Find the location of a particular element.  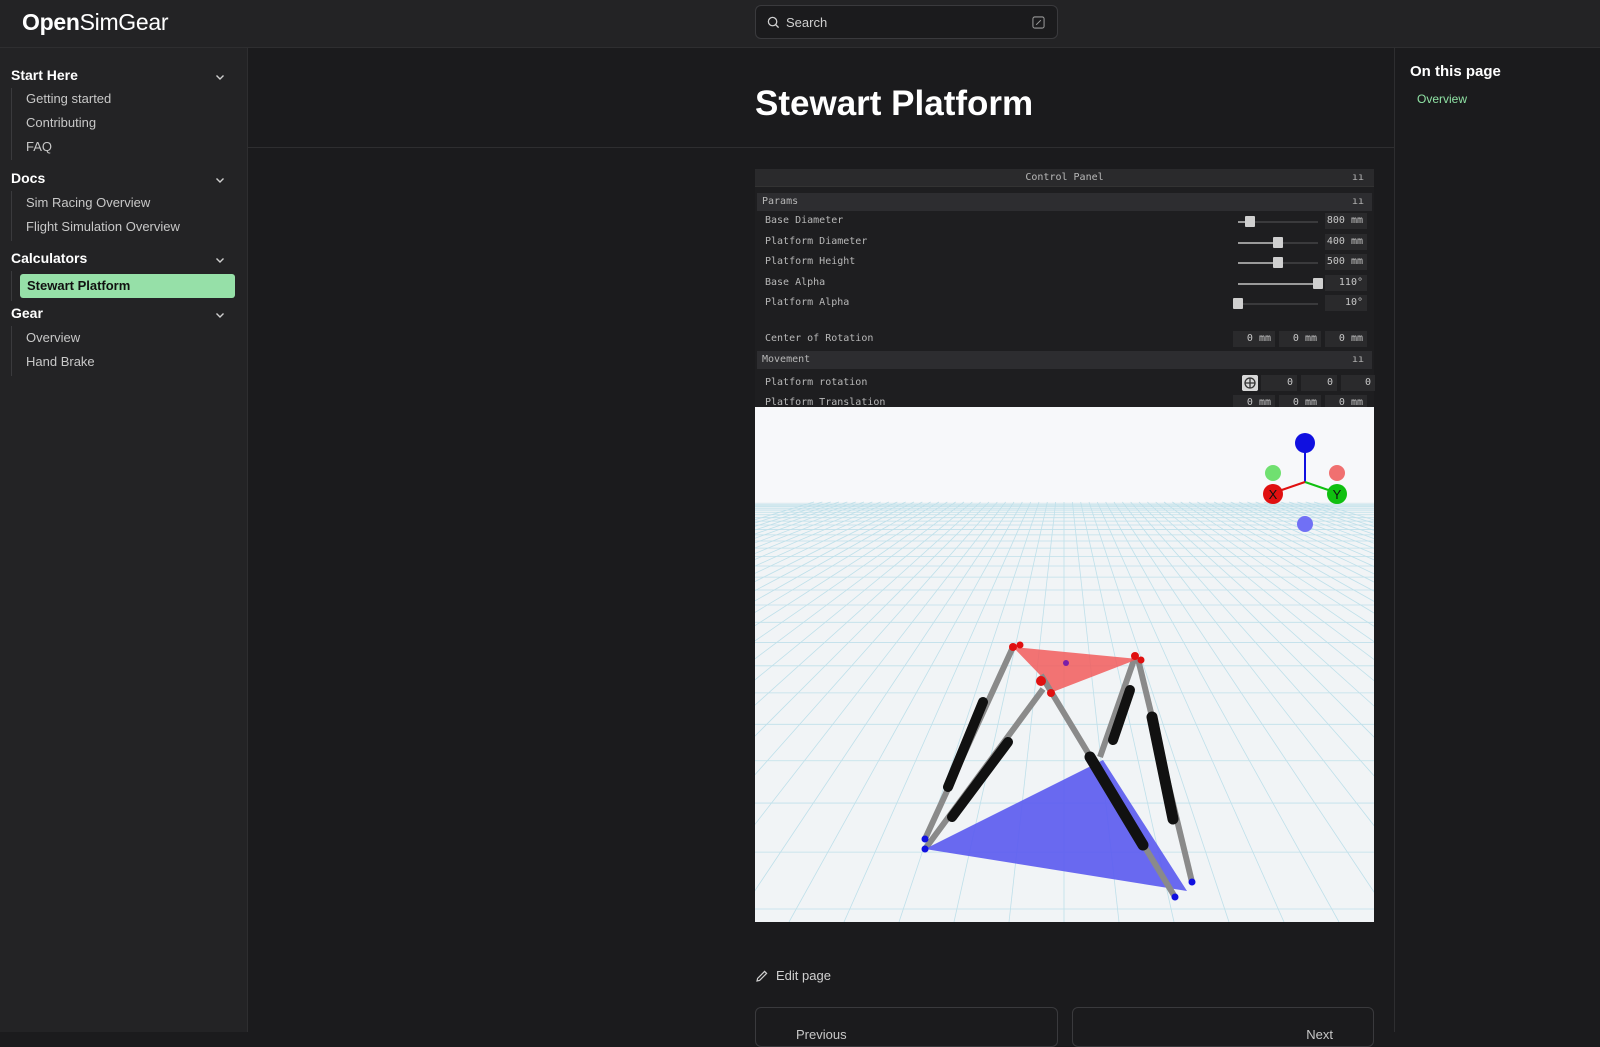

control-panel-header: Control Panel ıı is located at coordinates (1064, 178).